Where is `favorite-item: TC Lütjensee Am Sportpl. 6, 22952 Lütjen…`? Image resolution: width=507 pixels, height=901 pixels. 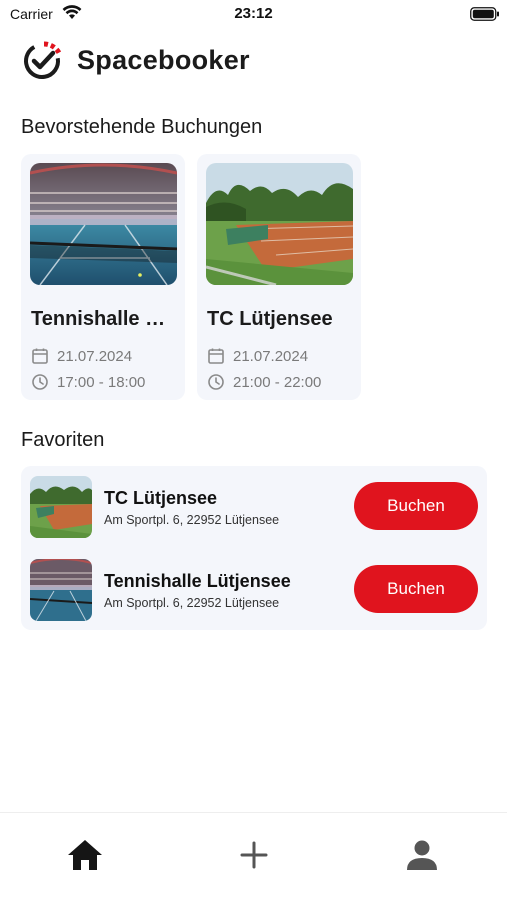 favorite-item: TC Lütjensee Am Sportpl. 6, 22952 Lütjen… is located at coordinates (254, 502).